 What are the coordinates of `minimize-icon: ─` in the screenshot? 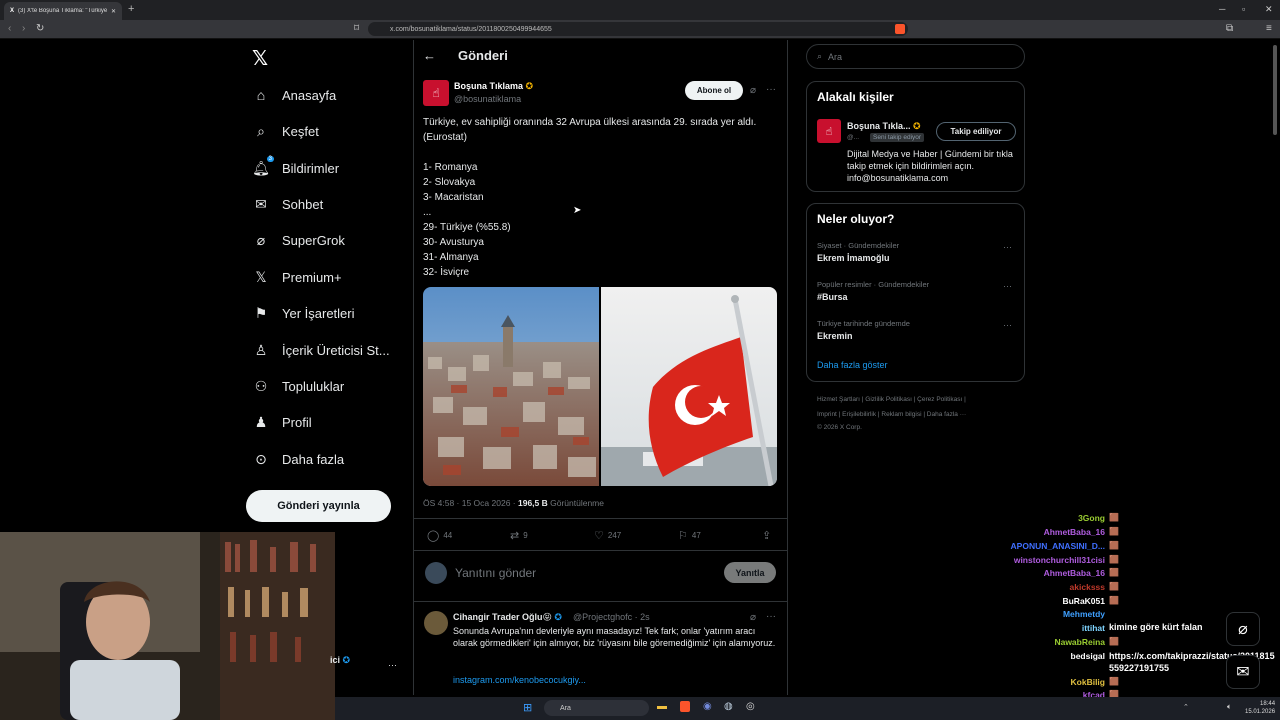 It's located at (1222, 9).